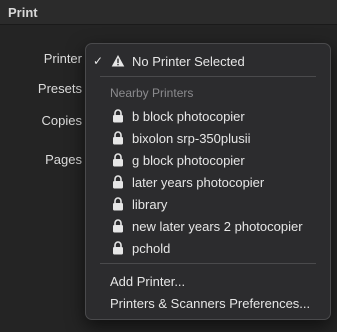 This screenshot has height=332, width=337. What do you see at coordinates (188, 61) in the screenshot?
I see `menu-item-label: No Printer Selected` at bounding box center [188, 61].